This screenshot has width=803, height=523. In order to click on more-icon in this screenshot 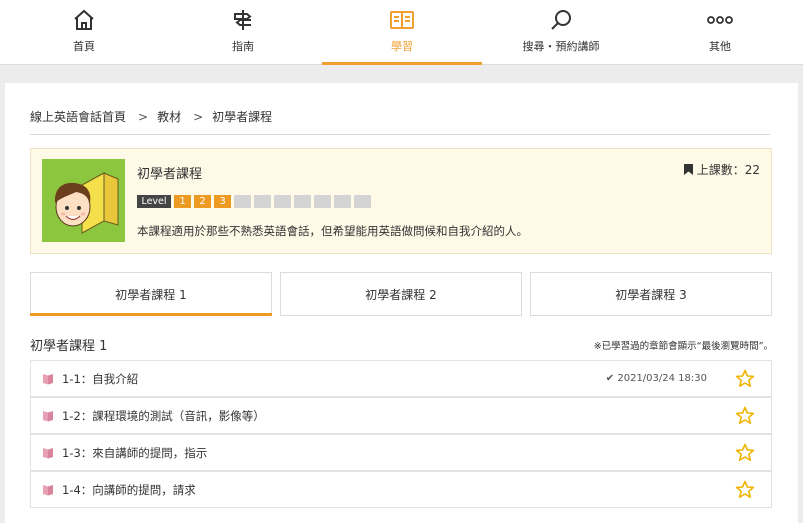, I will do `click(720, 20)`.